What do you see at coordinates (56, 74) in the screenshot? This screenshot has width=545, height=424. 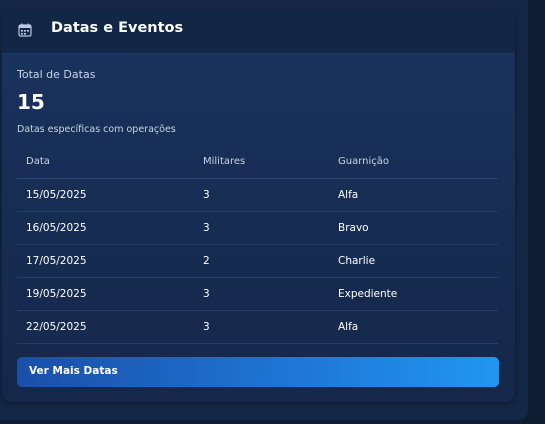 I see `total-label: Total de Datas` at bounding box center [56, 74].